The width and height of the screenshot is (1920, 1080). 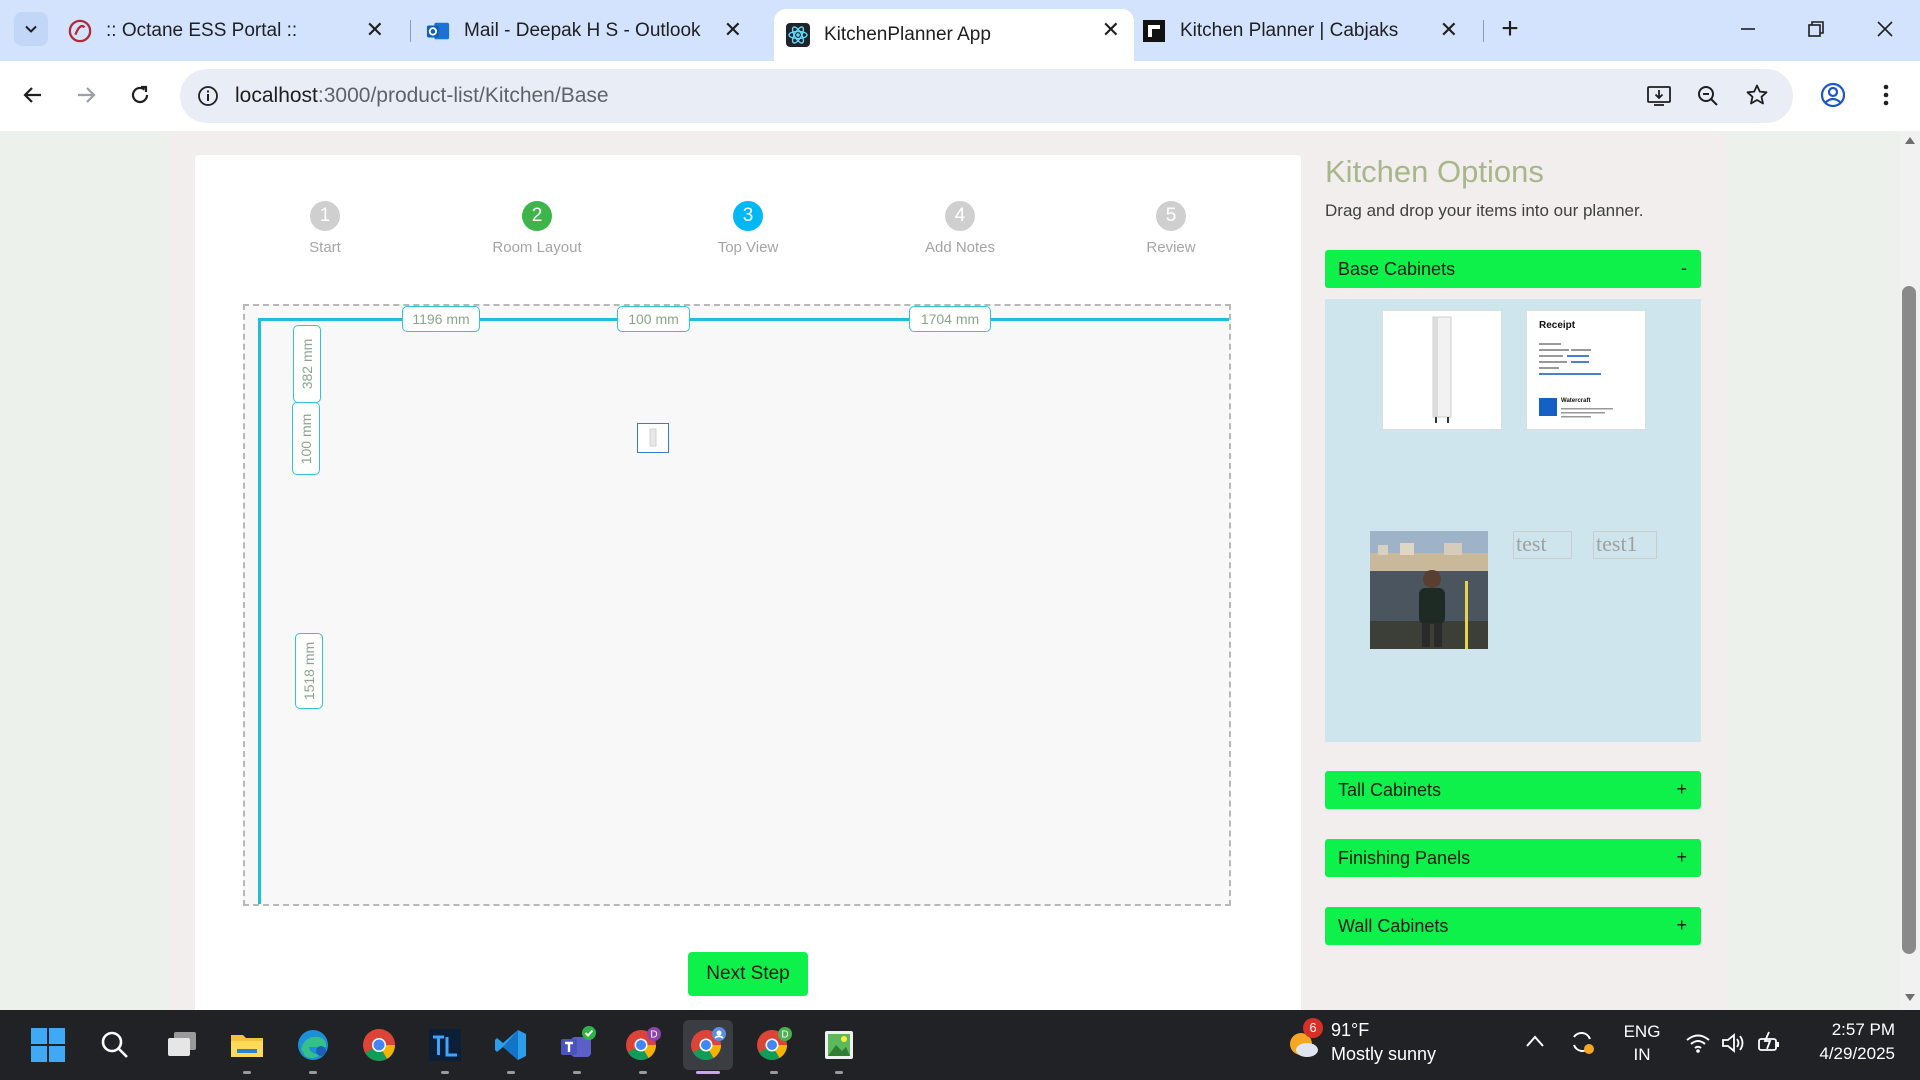 I want to click on step-label: Top View, so click(x=748, y=247).